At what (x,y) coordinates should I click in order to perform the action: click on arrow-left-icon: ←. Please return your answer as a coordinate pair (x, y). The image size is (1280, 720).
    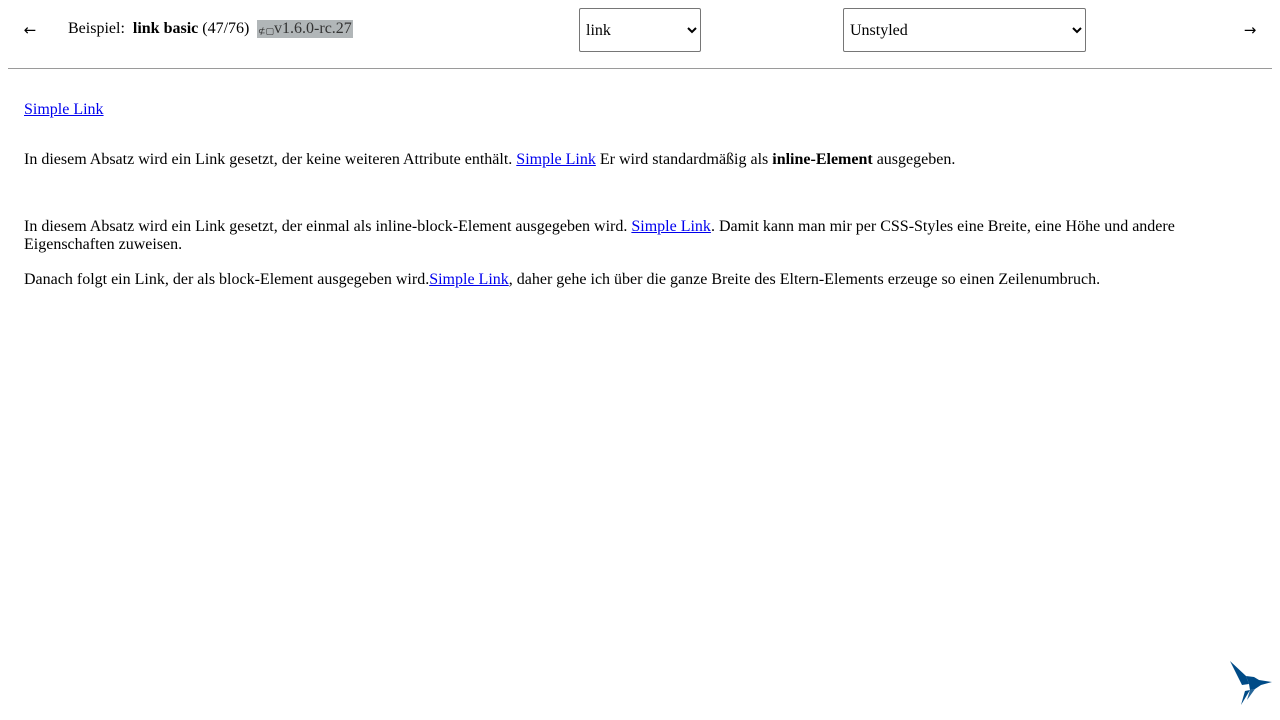
    Looking at the image, I should click on (30, 30).